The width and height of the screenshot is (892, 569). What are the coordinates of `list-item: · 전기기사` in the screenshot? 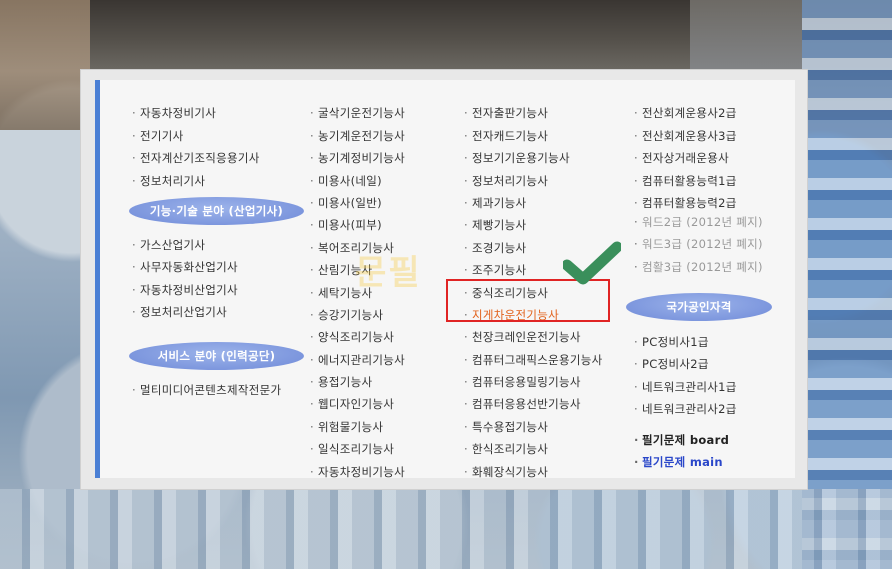 It's located at (196, 136).